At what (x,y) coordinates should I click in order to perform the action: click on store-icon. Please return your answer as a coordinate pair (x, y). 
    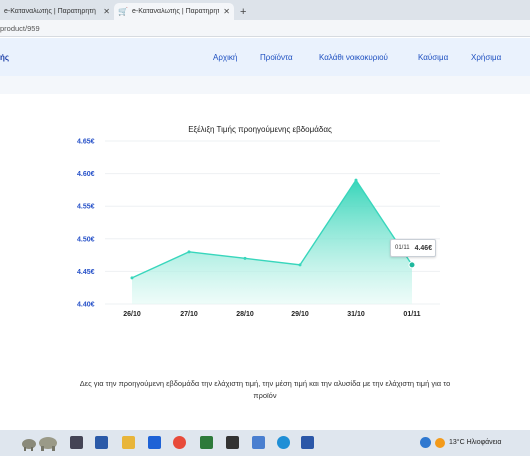
    Looking at the image, I should click on (154, 442).